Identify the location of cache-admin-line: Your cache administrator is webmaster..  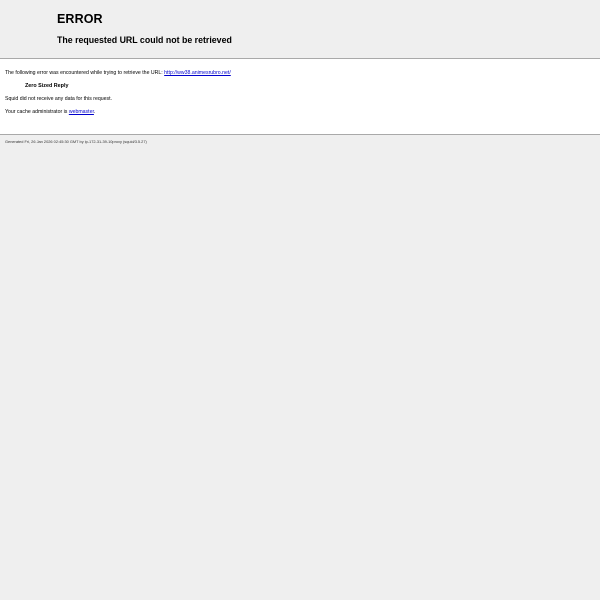
(50, 112).